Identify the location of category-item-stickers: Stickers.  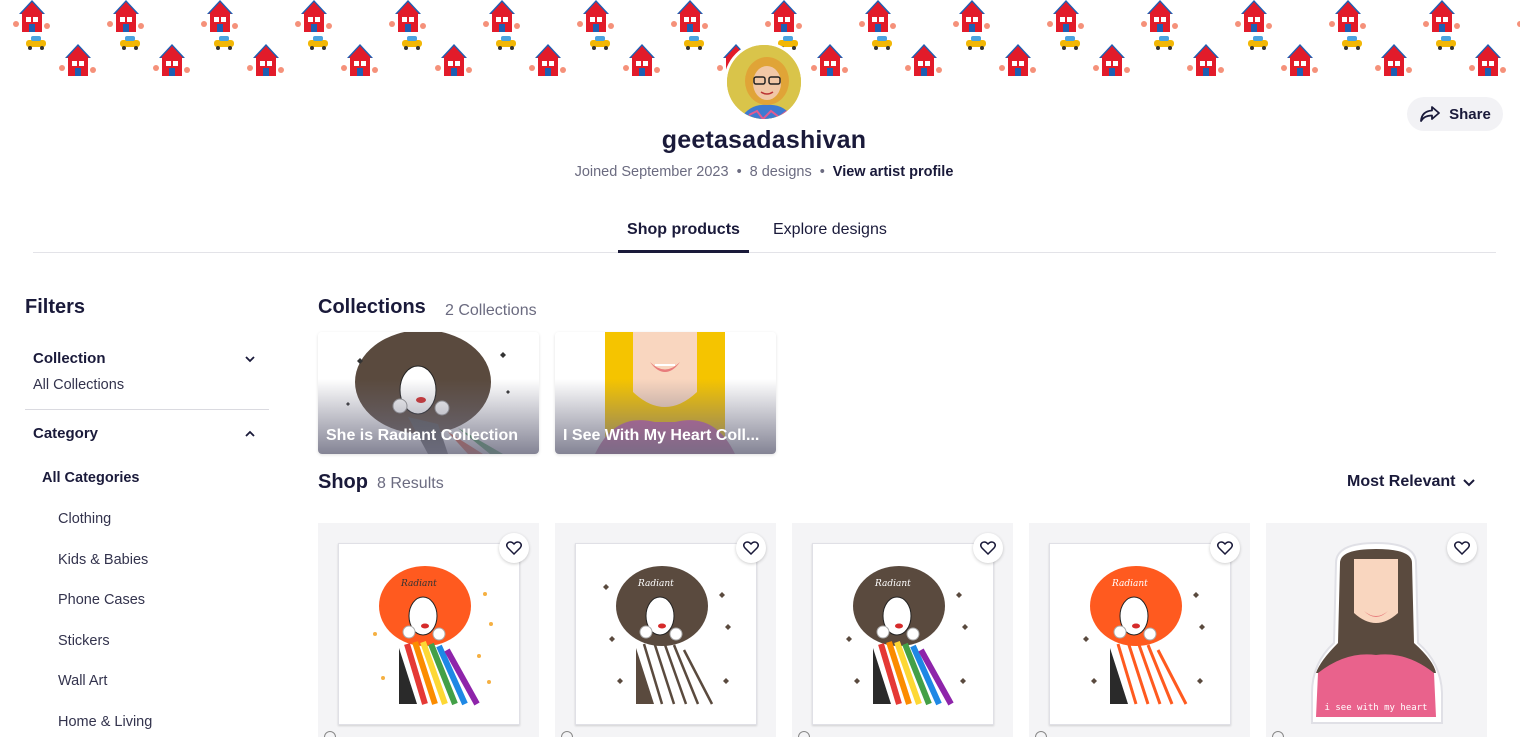
(84, 641).